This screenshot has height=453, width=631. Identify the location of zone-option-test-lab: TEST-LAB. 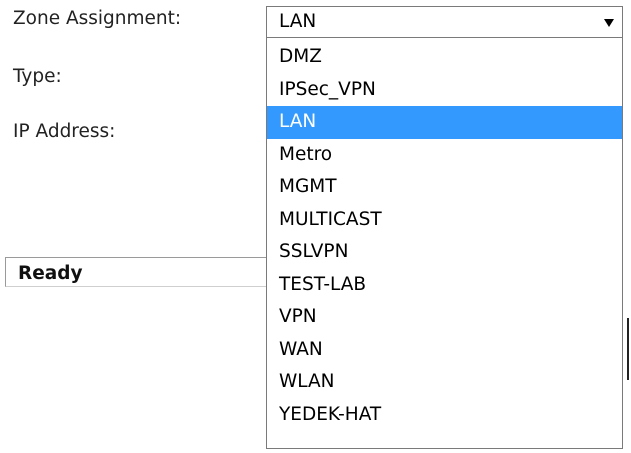
(444, 285).